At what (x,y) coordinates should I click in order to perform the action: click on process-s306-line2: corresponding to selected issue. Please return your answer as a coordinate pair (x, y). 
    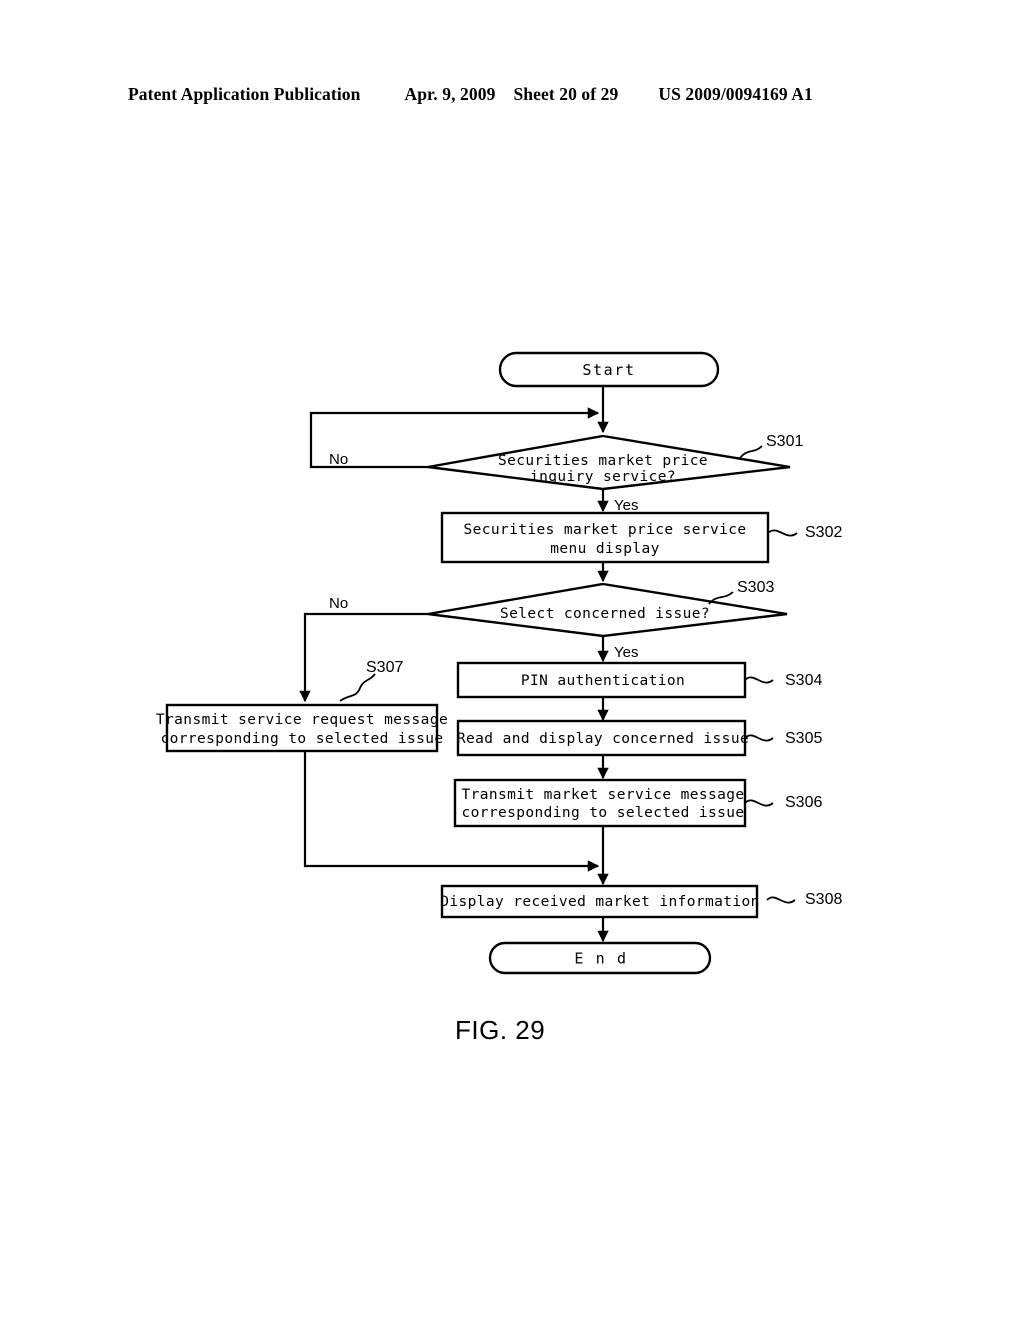
    Looking at the image, I should click on (602, 813).